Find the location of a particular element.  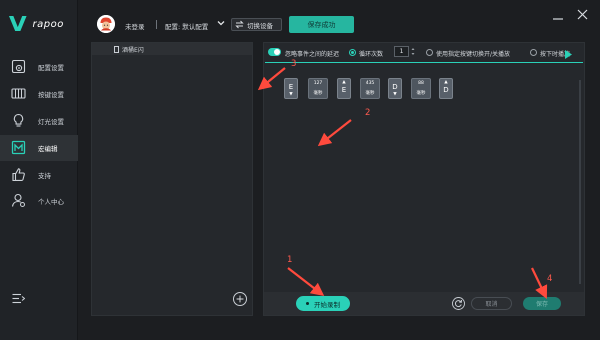

macro-step-key: D ▼ is located at coordinates (395, 88).